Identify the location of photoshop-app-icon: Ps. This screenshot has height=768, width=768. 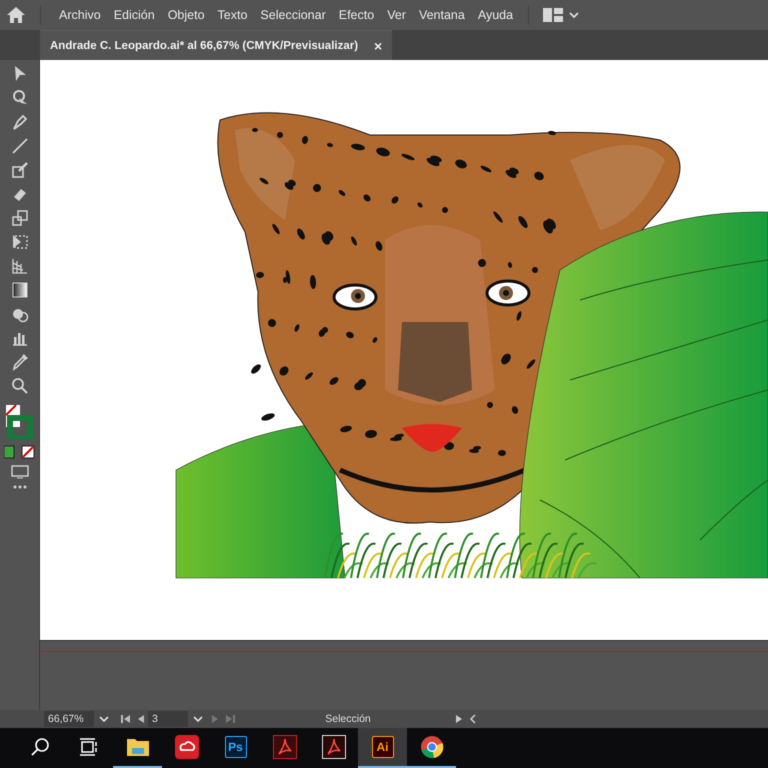
(235, 747).